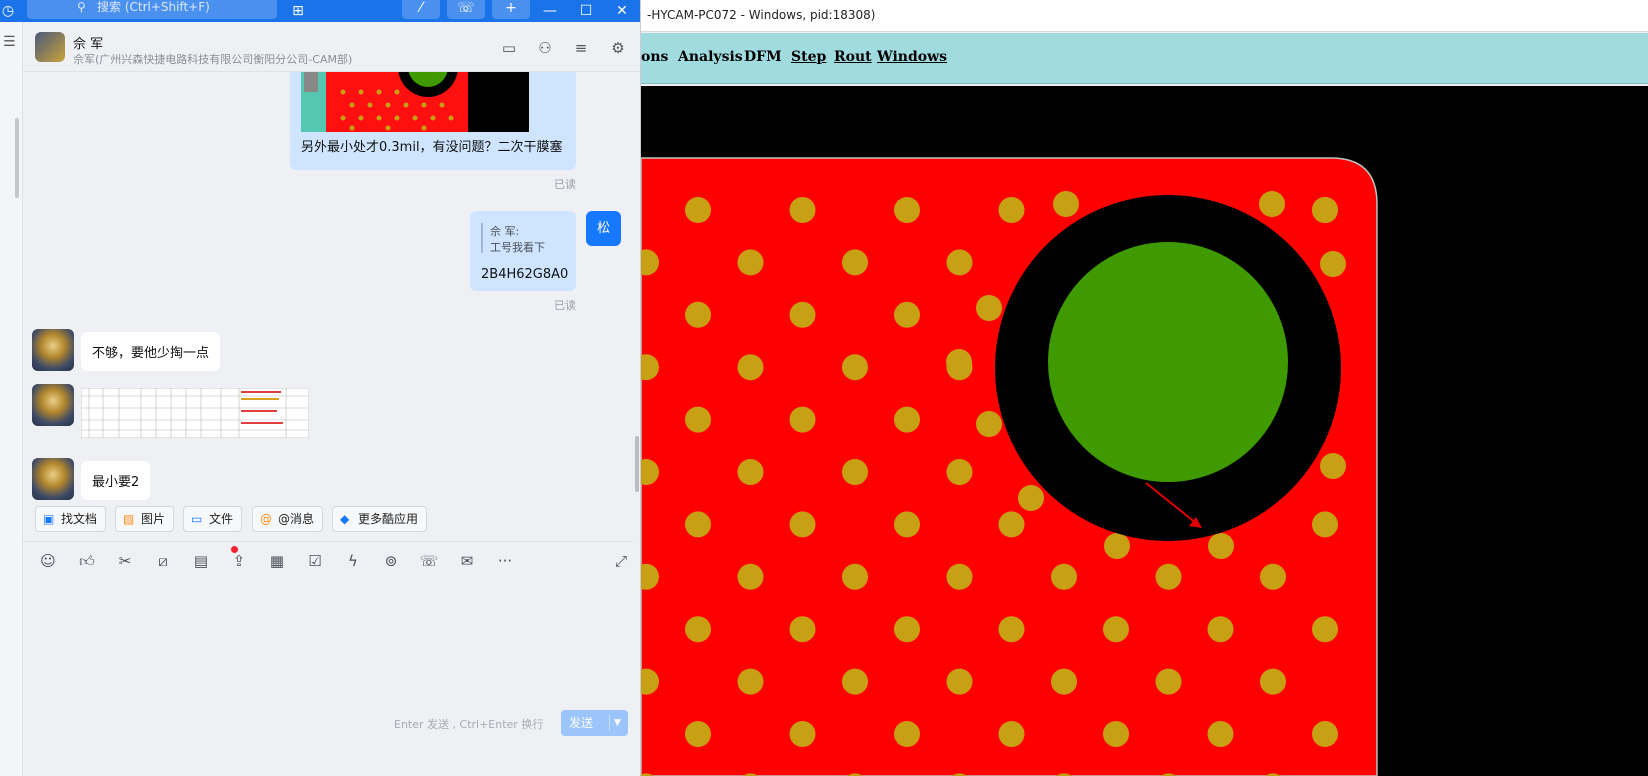  I want to click on menu-rout: Rout, so click(853, 57).